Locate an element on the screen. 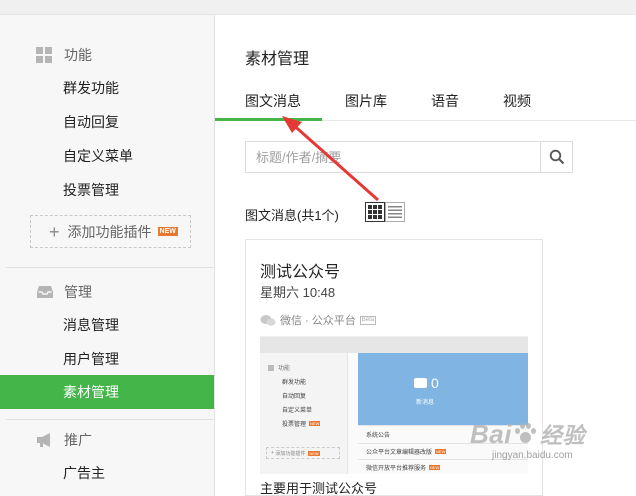  active-tab-indicator is located at coordinates (268, 119).